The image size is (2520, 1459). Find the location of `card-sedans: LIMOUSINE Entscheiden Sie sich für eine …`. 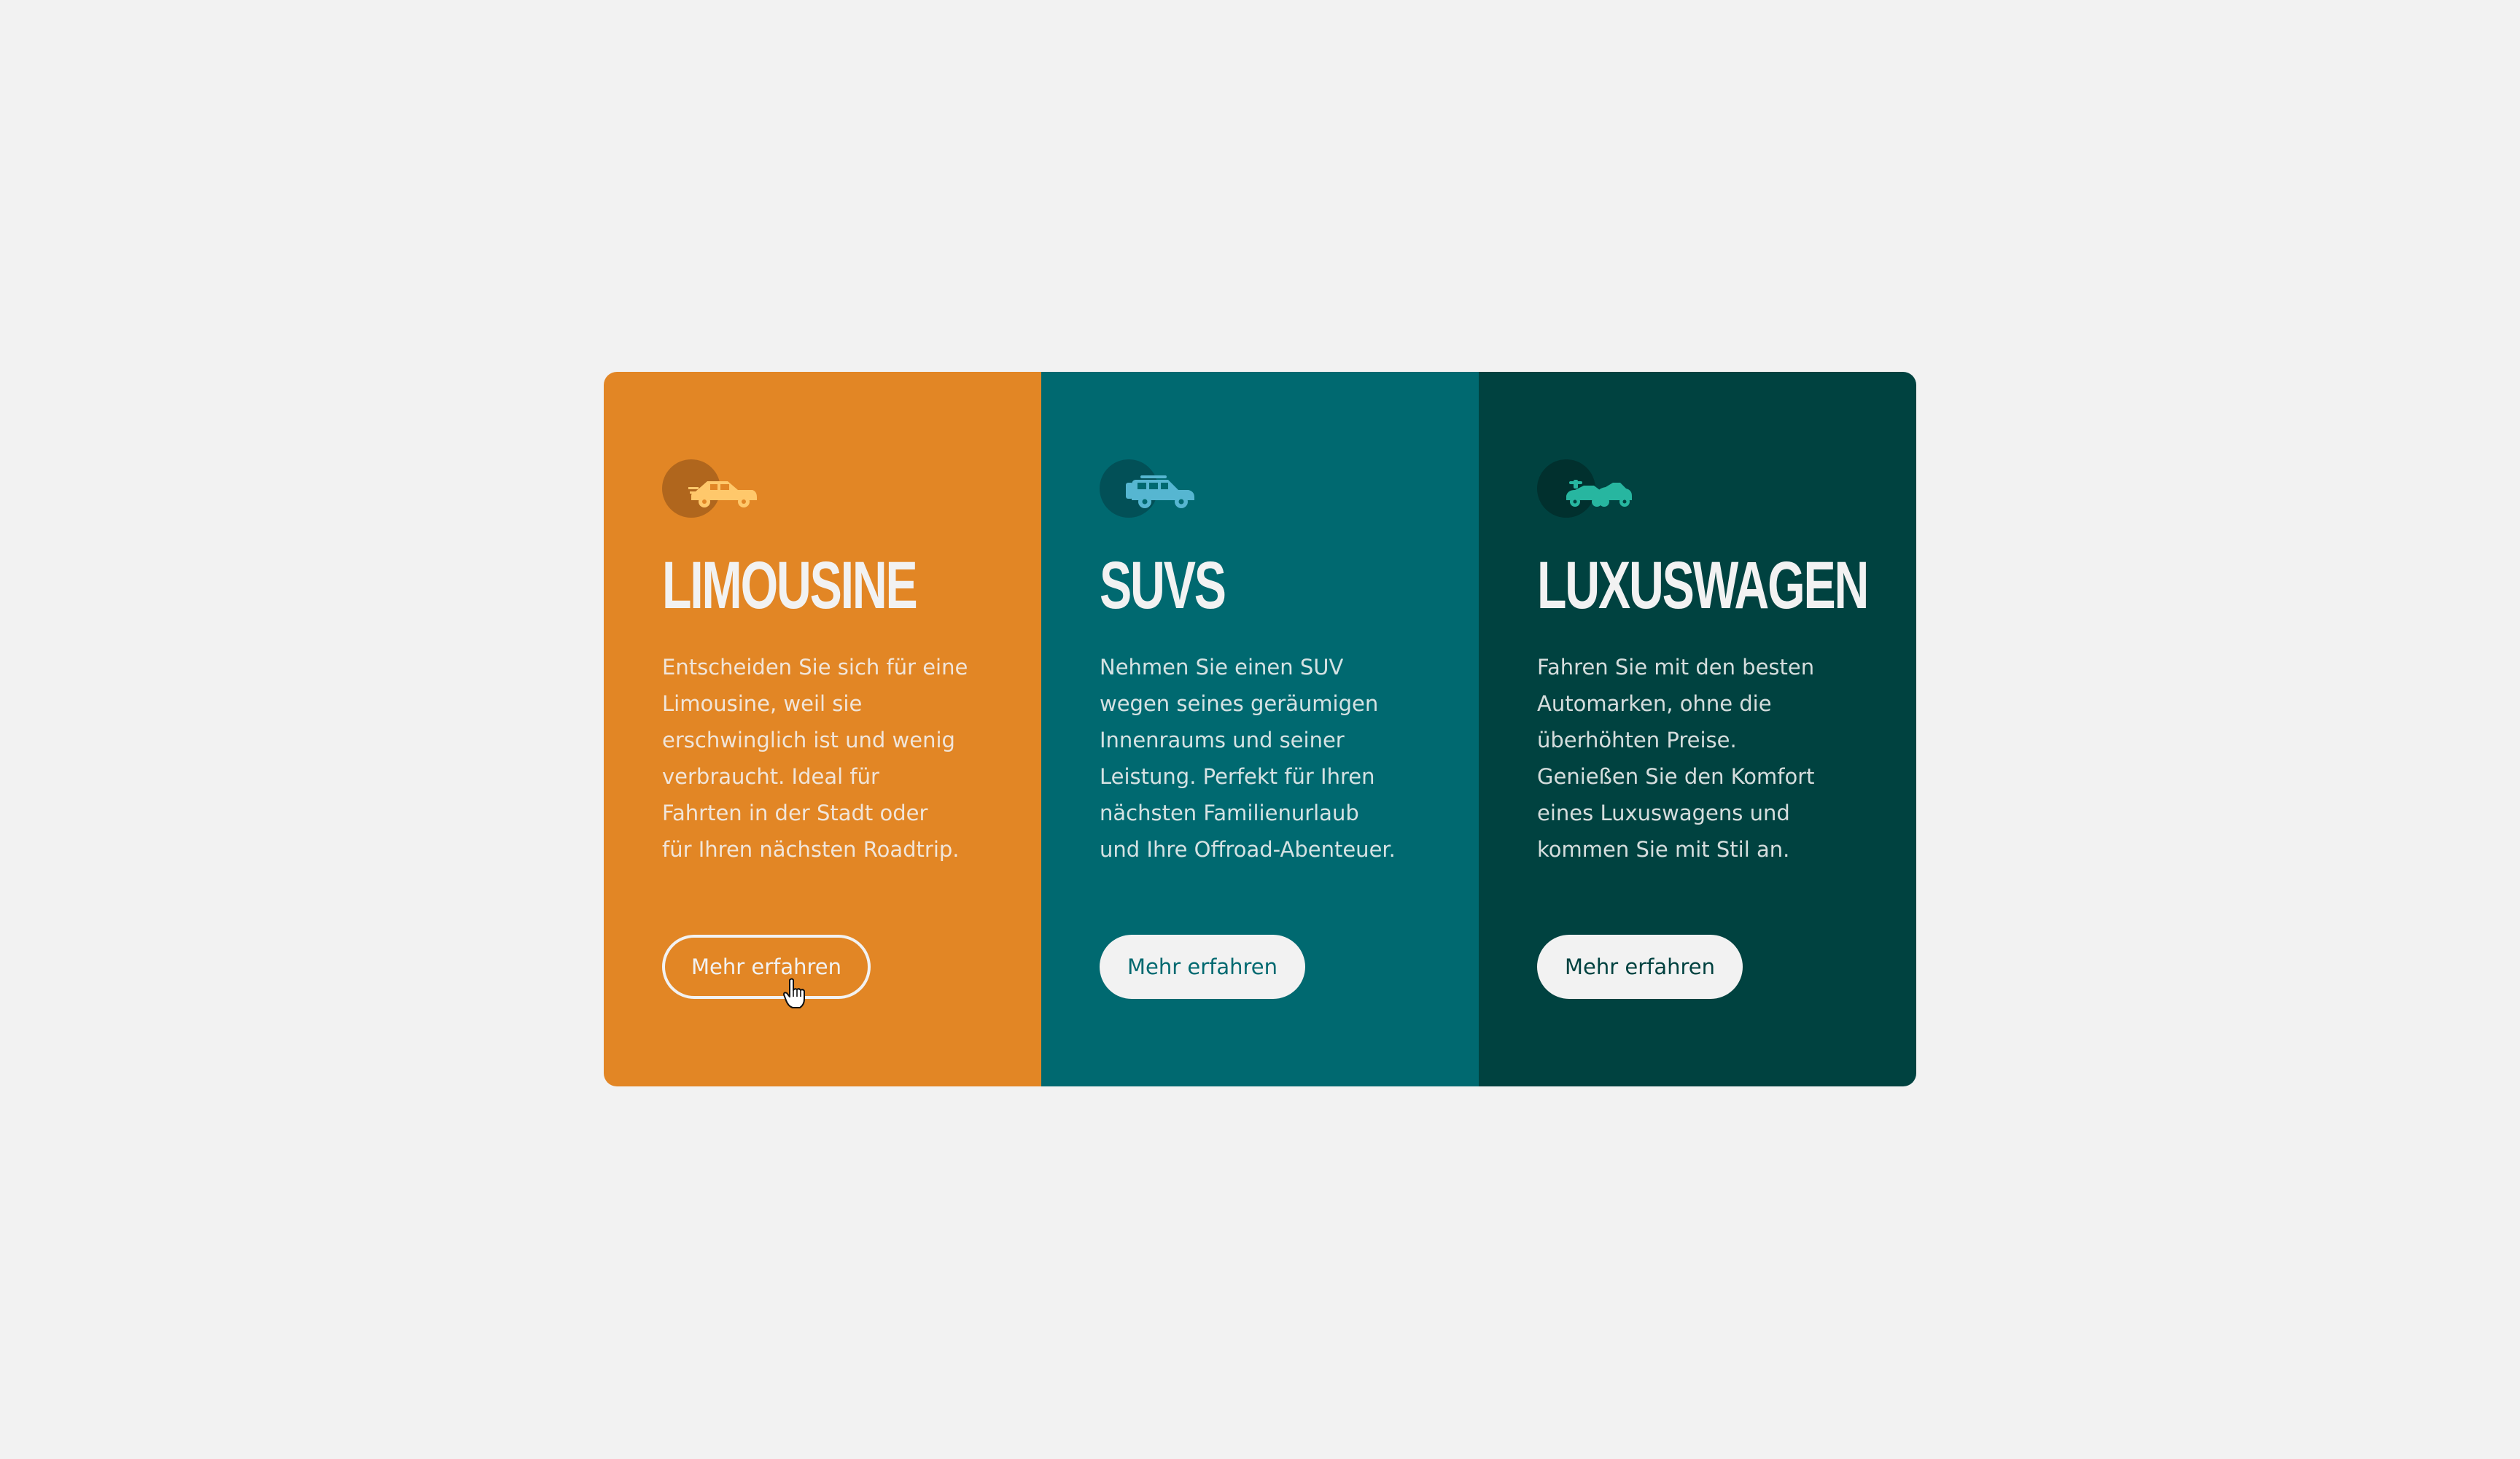

card-sedans: LIMOUSINE Entscheiden Sie sich für eine … is located at coordinates (822, 729).